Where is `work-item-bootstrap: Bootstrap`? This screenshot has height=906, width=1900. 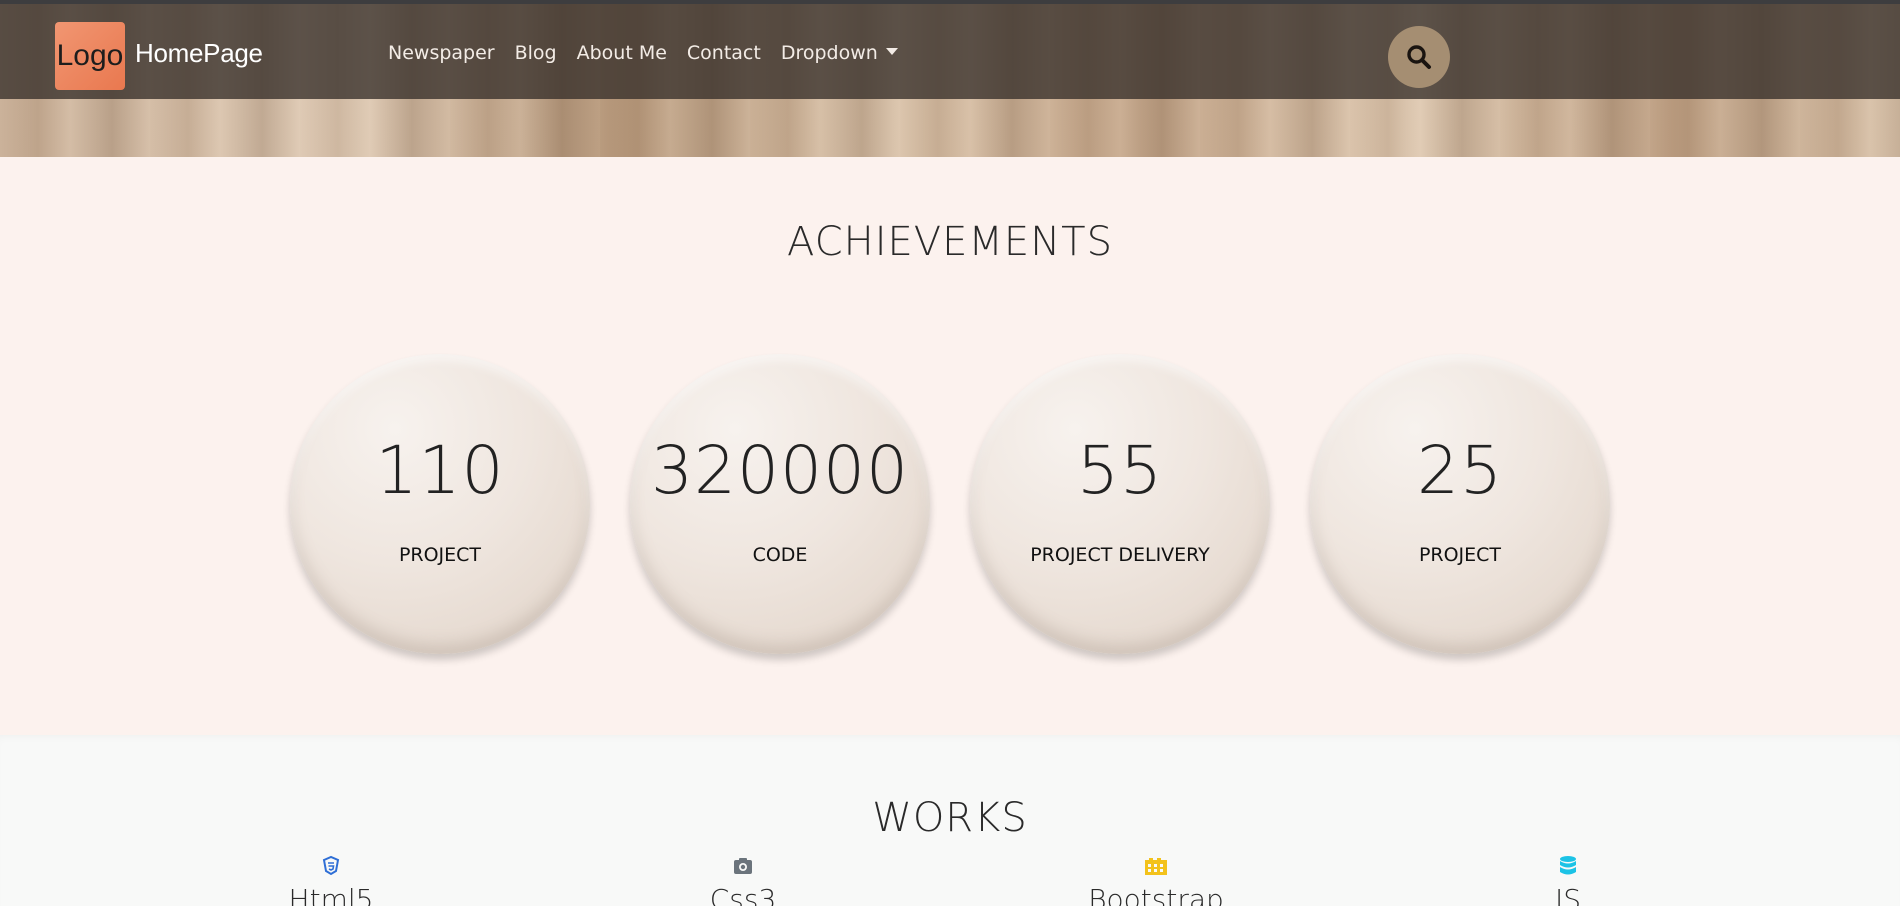 work-item-bootstrap: Bootstrap is located at coordinates (1156, 880).